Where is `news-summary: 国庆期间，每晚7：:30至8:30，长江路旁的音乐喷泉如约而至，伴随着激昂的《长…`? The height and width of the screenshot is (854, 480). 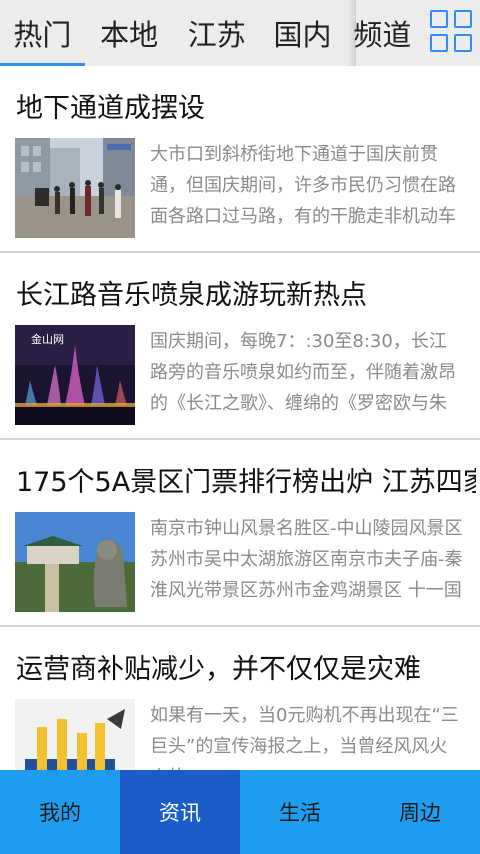
news-summary: 国庆期间，每晚7：:30至8:30，长江路旁的音乐喷泉如约而至，伴随着激昂的《长… is located at coordinates (303, 372).